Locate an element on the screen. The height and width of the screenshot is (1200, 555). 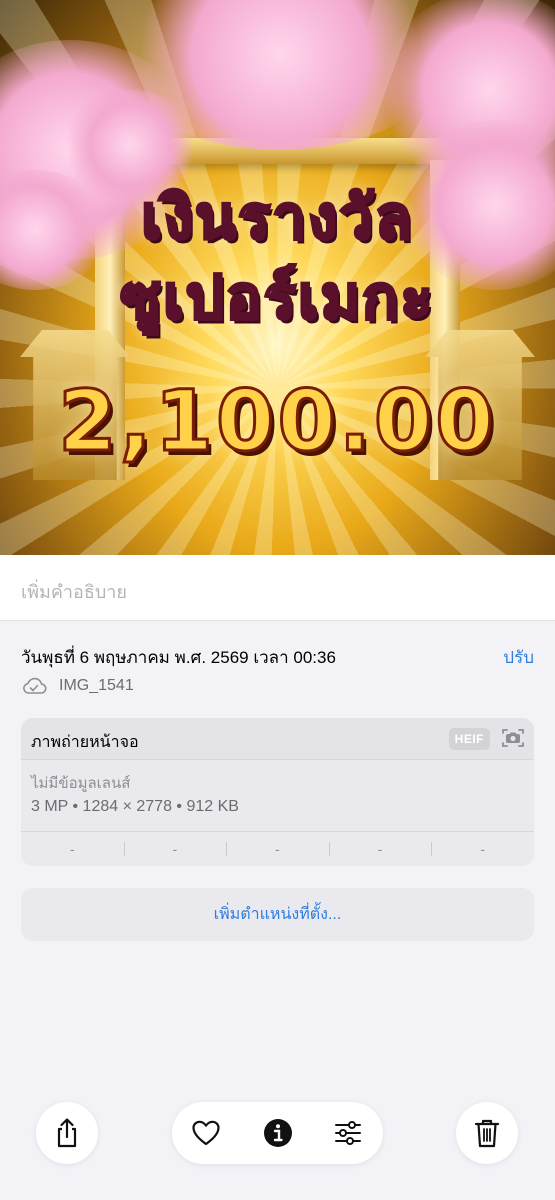
exif-row: - - - - - is located at coordinates (277, 849).